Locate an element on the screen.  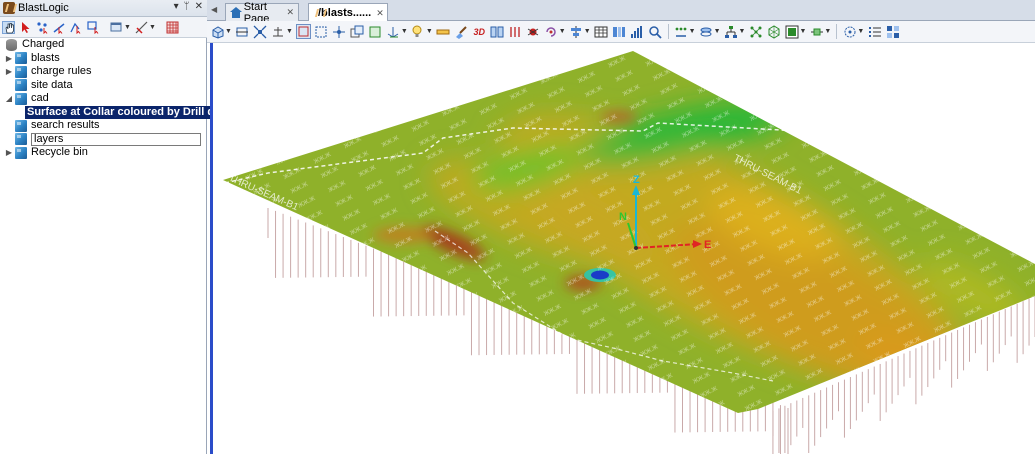
database-icon is located at coordinates (11, 44).